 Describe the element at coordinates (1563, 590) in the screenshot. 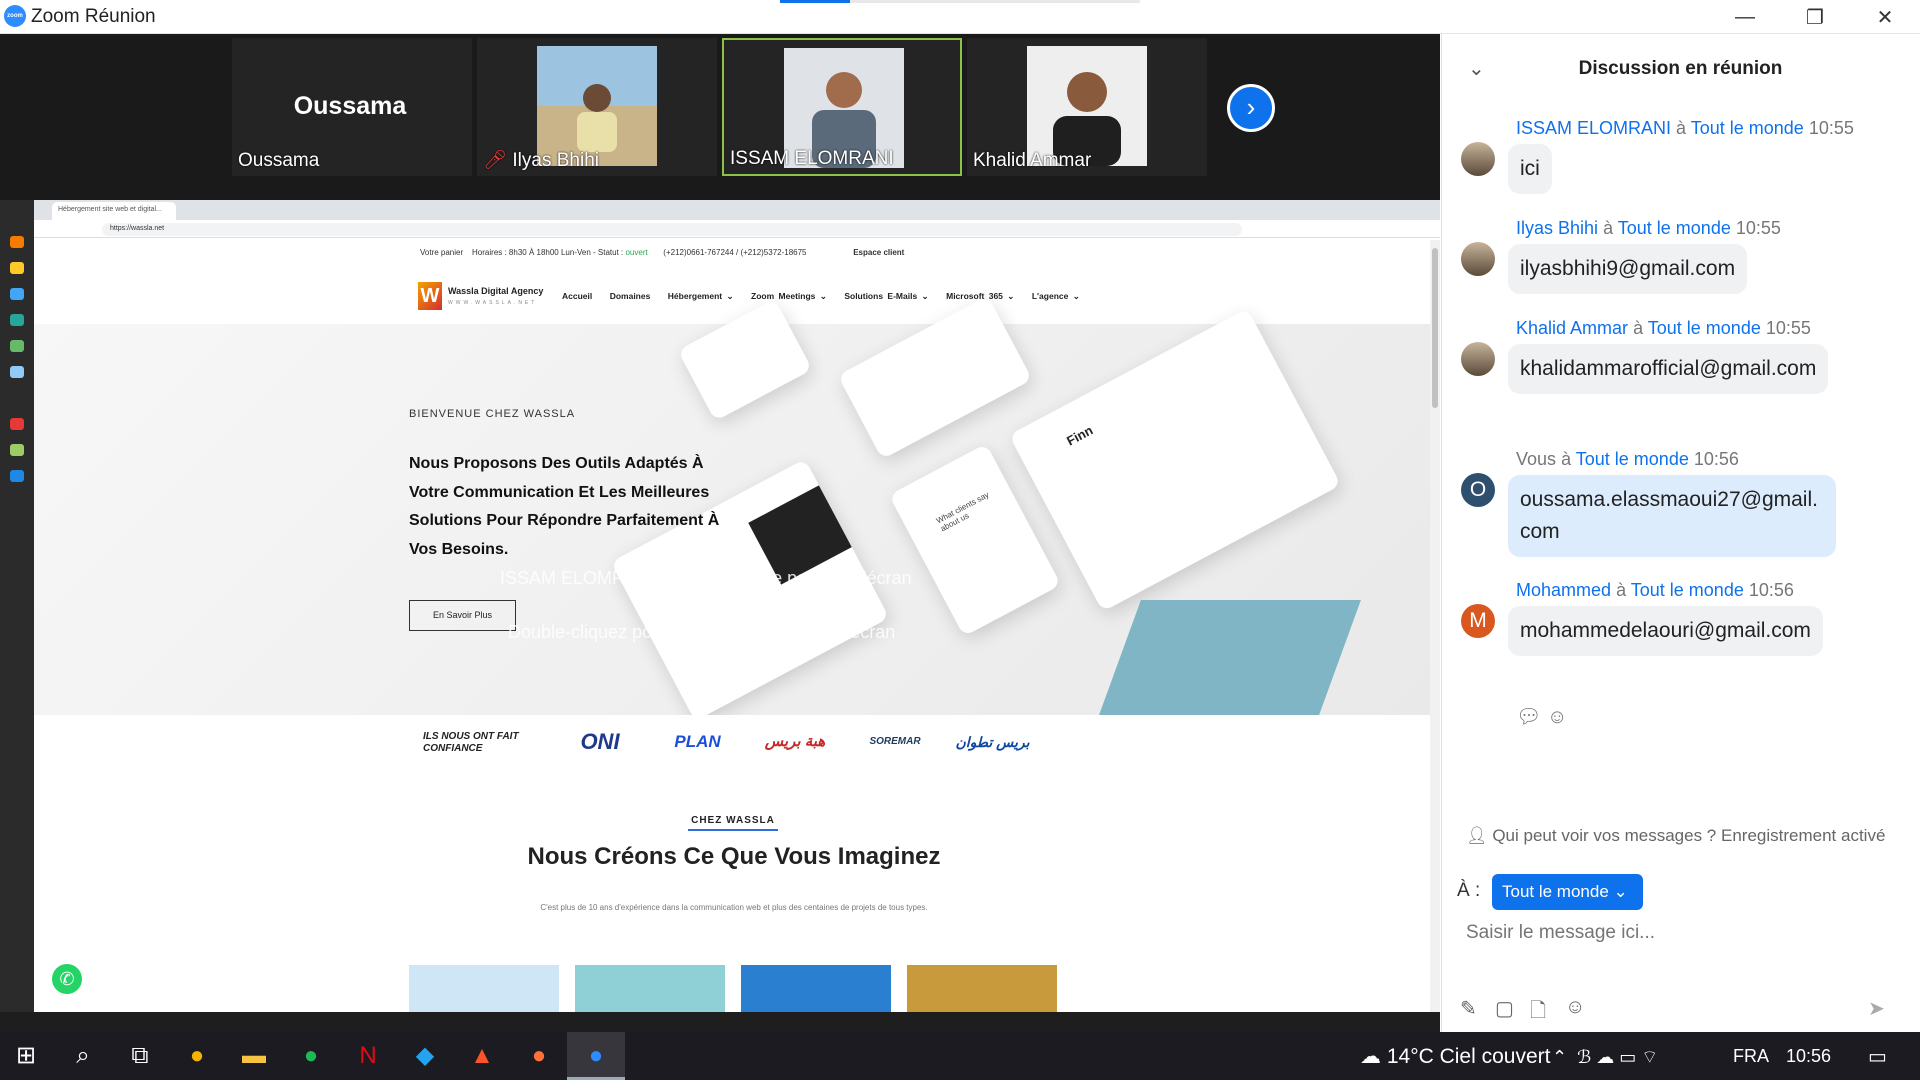

I see `sender-name: Mohammed` at that location.